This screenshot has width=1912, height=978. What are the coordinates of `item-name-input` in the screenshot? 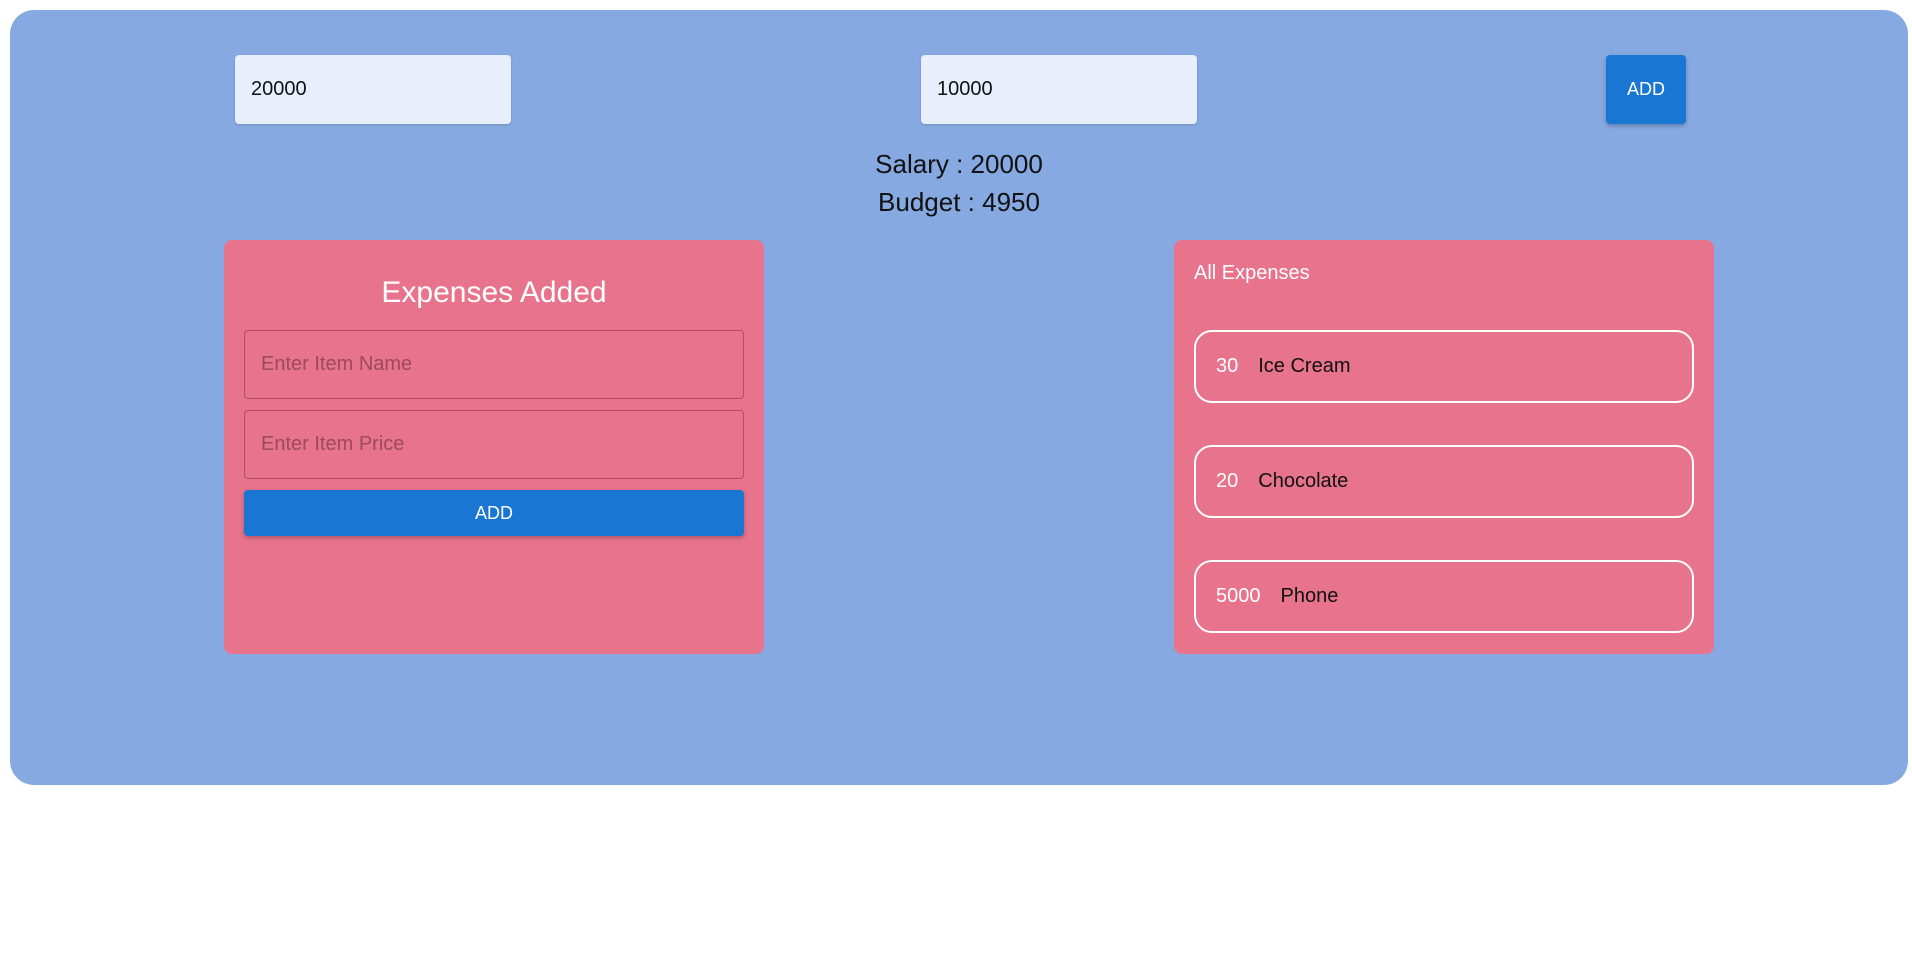 It's located at (494, 364).